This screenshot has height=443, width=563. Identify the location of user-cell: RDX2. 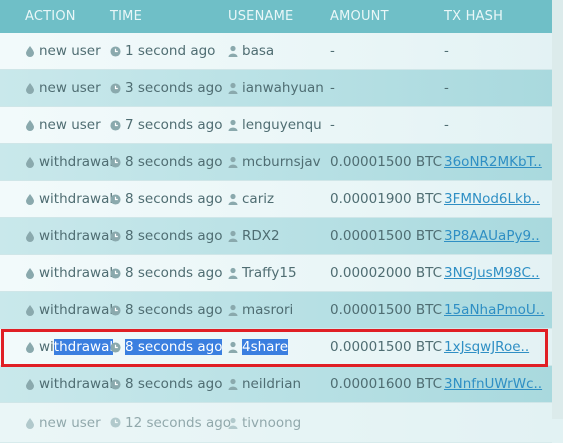
(254, 236).